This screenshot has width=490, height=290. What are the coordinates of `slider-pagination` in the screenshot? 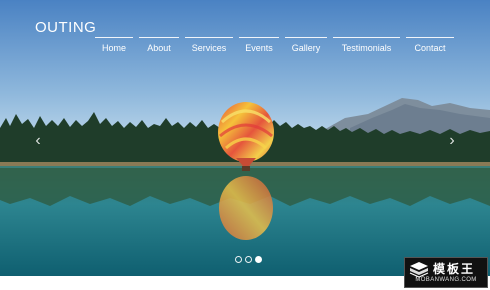 It's located at (248, 260).